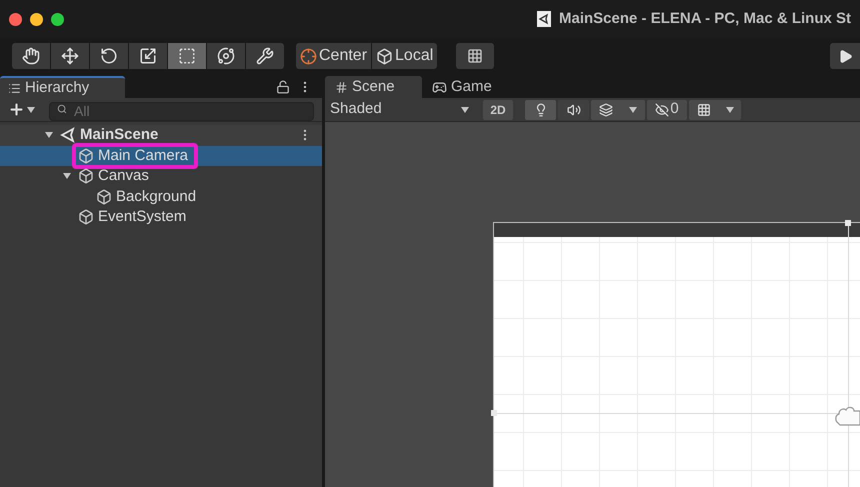  Describe the element at coordinates (373, 87) in the screenshot. I see `view-tab: Scene` at that location.